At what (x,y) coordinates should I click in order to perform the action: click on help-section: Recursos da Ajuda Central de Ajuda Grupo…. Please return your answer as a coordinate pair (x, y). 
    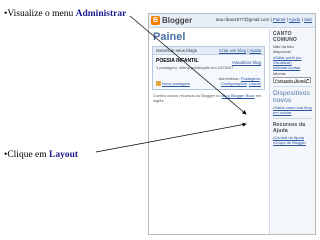
    Looking at the image, I should click on (292, 133).